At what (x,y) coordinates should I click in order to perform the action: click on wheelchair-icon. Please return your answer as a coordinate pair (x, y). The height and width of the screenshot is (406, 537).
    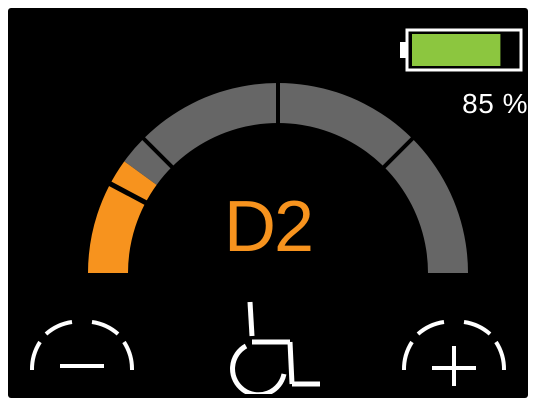
    Looking at the image, I should click on (275, 347).